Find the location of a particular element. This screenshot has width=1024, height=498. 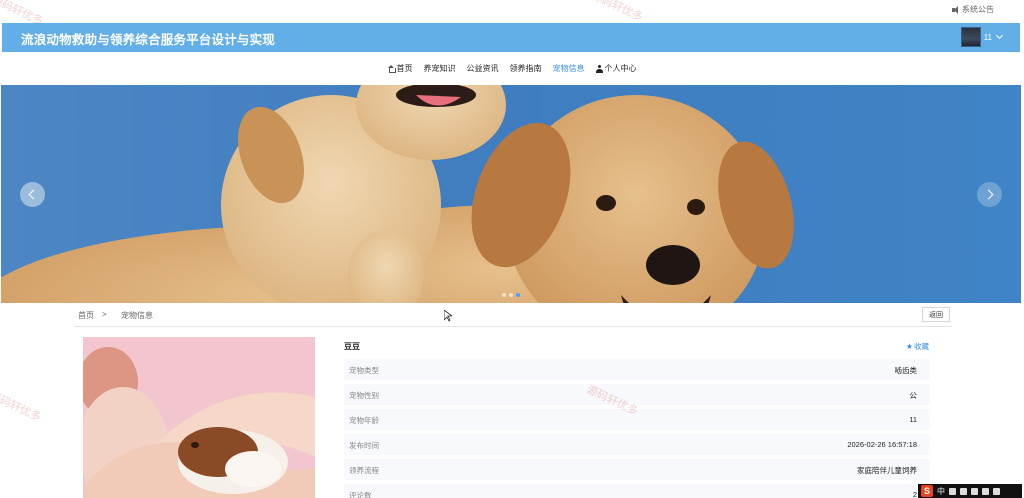

info-row-adoption-process: 领养流程 家庭陪伴儿童饲养 is located at coordinates (637, 469).